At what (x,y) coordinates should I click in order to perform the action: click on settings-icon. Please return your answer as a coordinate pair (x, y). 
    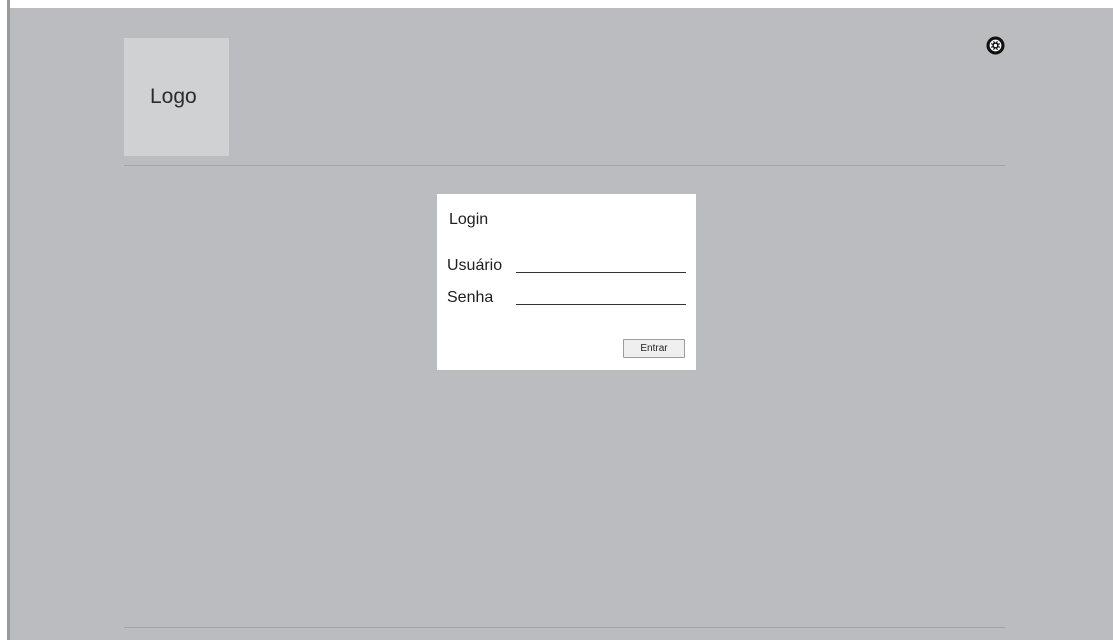
    Looking at the image, I should click on (995, 45).